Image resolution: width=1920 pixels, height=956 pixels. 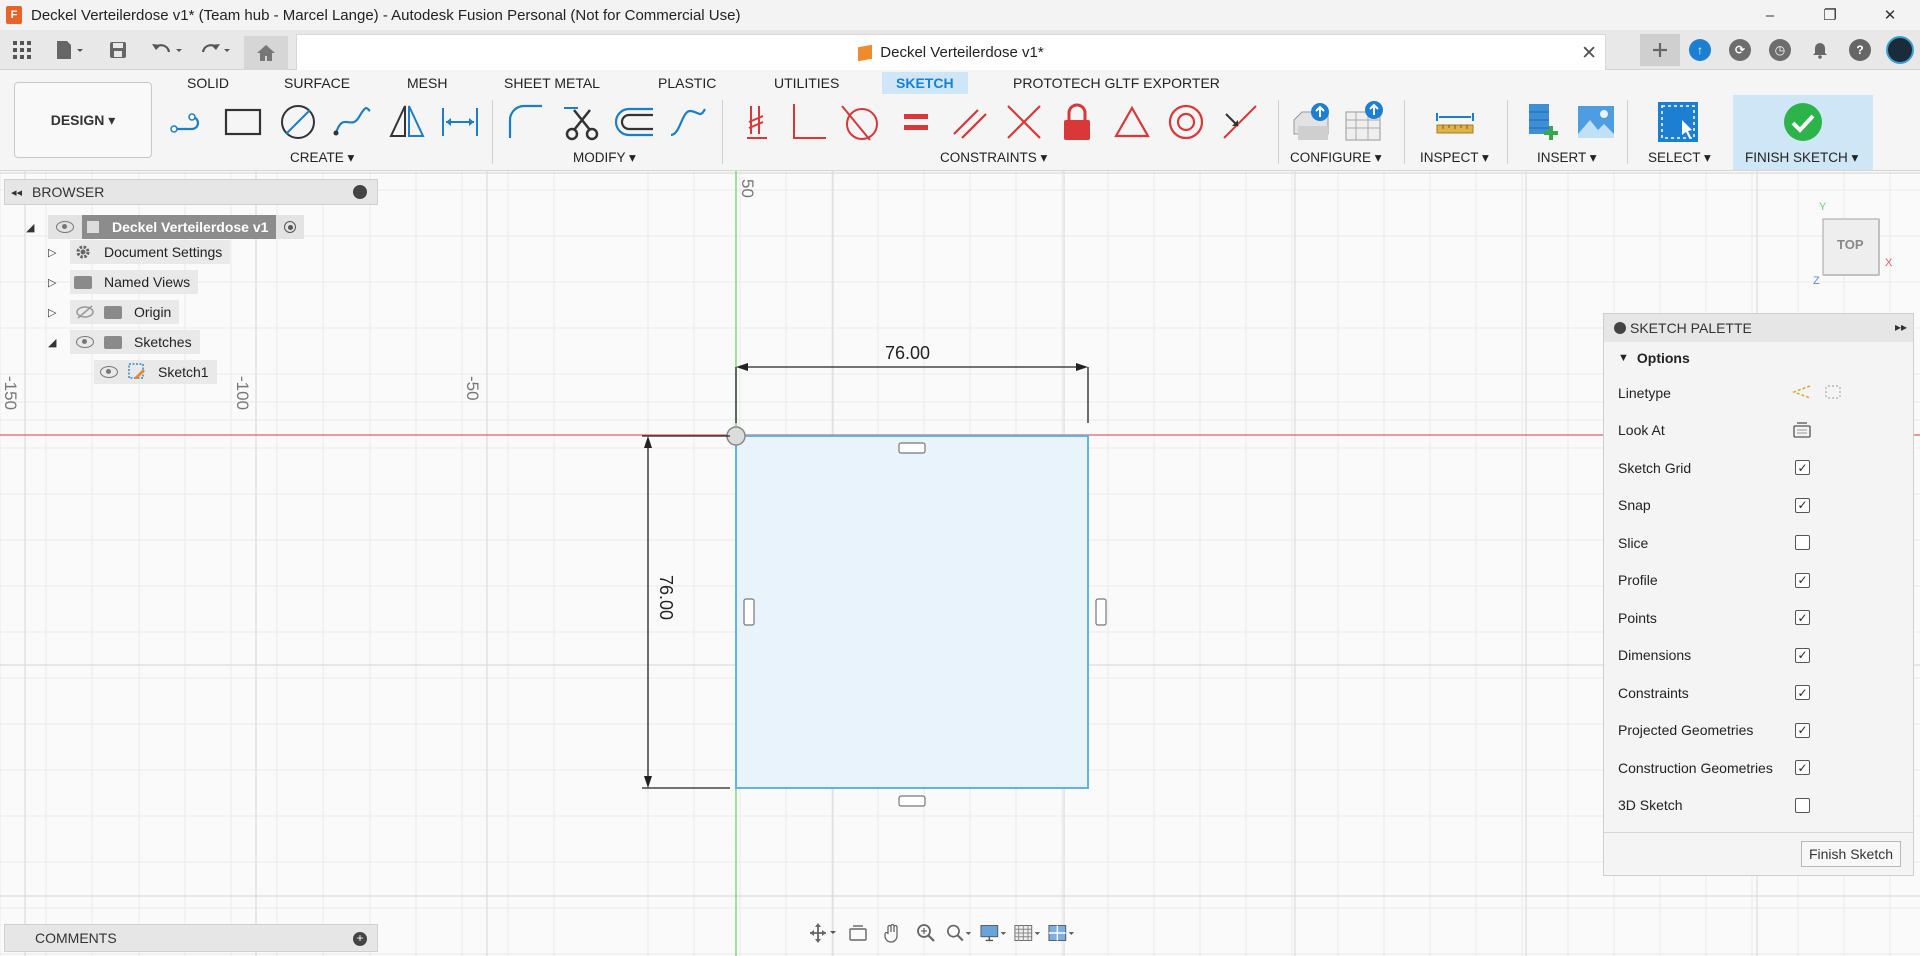 What do you see at coordinates (1336, 158) in the screenshot?
I see `group-configure: CONFIGURE ▾` at bounding box center [1336, 158].